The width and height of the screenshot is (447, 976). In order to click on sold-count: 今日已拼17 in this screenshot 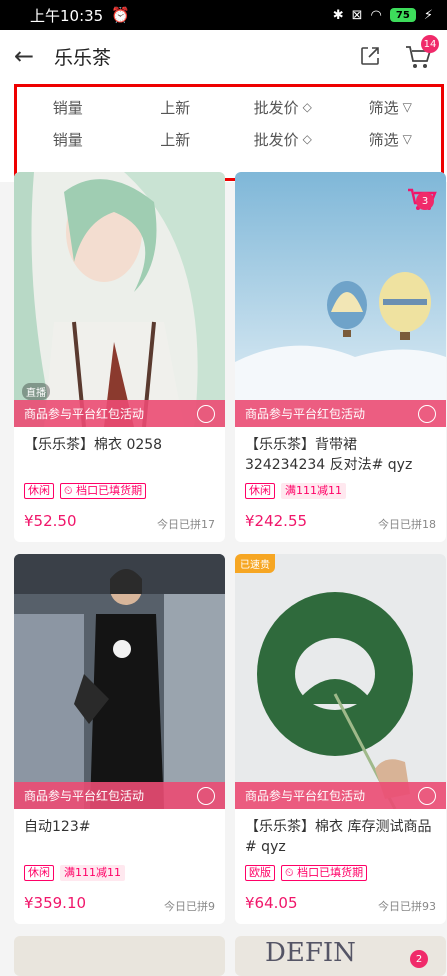, I will do `click(186, 524)`.